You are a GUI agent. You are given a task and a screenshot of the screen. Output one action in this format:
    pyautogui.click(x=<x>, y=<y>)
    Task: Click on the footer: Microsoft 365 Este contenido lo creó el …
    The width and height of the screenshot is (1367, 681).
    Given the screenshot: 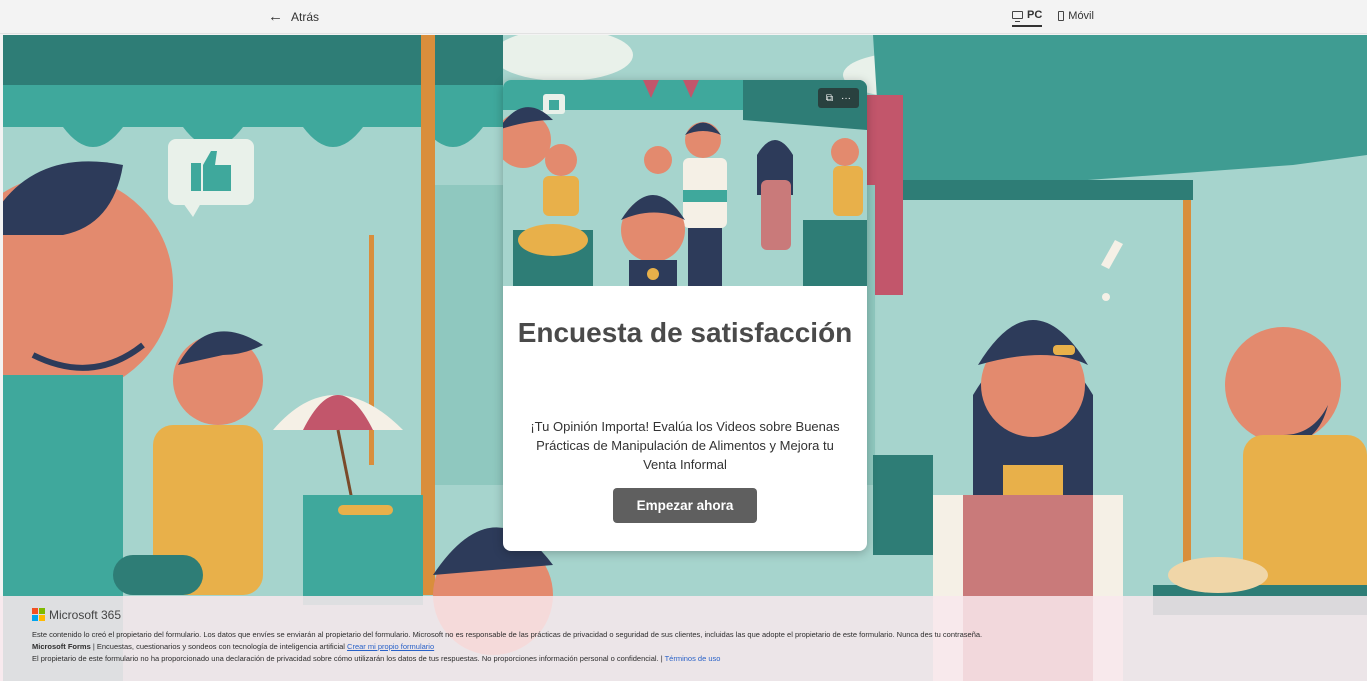 What is the action you would take?
    pyautogui.click(x=683, y=638)
    